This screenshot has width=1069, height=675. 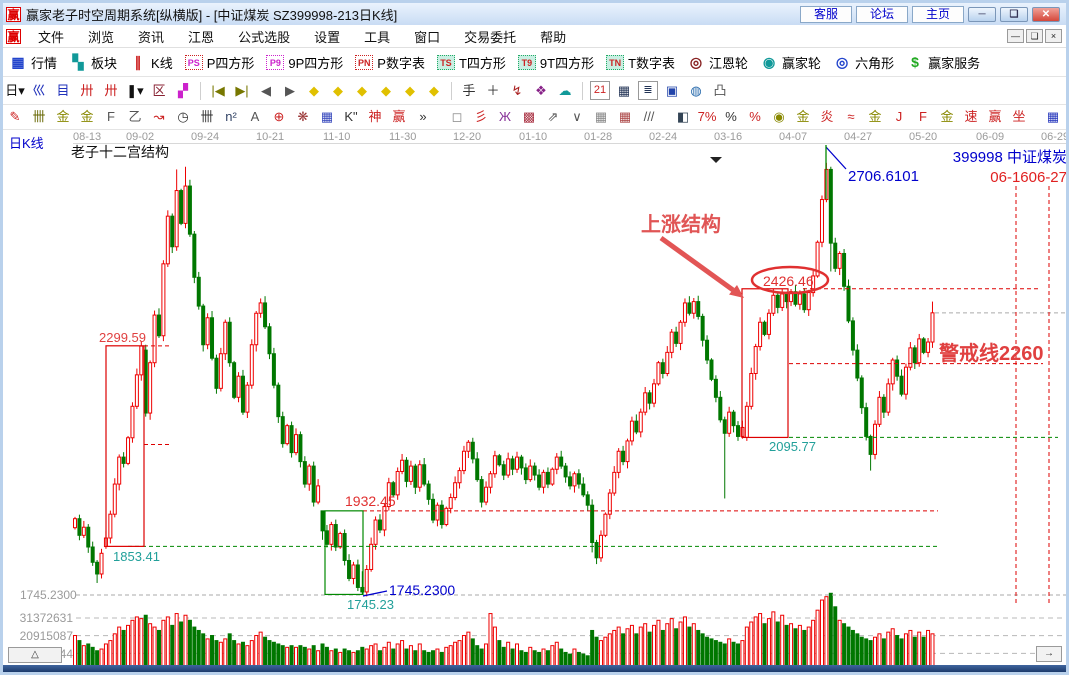 I want to click on forum-button: 论坛, so click(x=882, y=14).